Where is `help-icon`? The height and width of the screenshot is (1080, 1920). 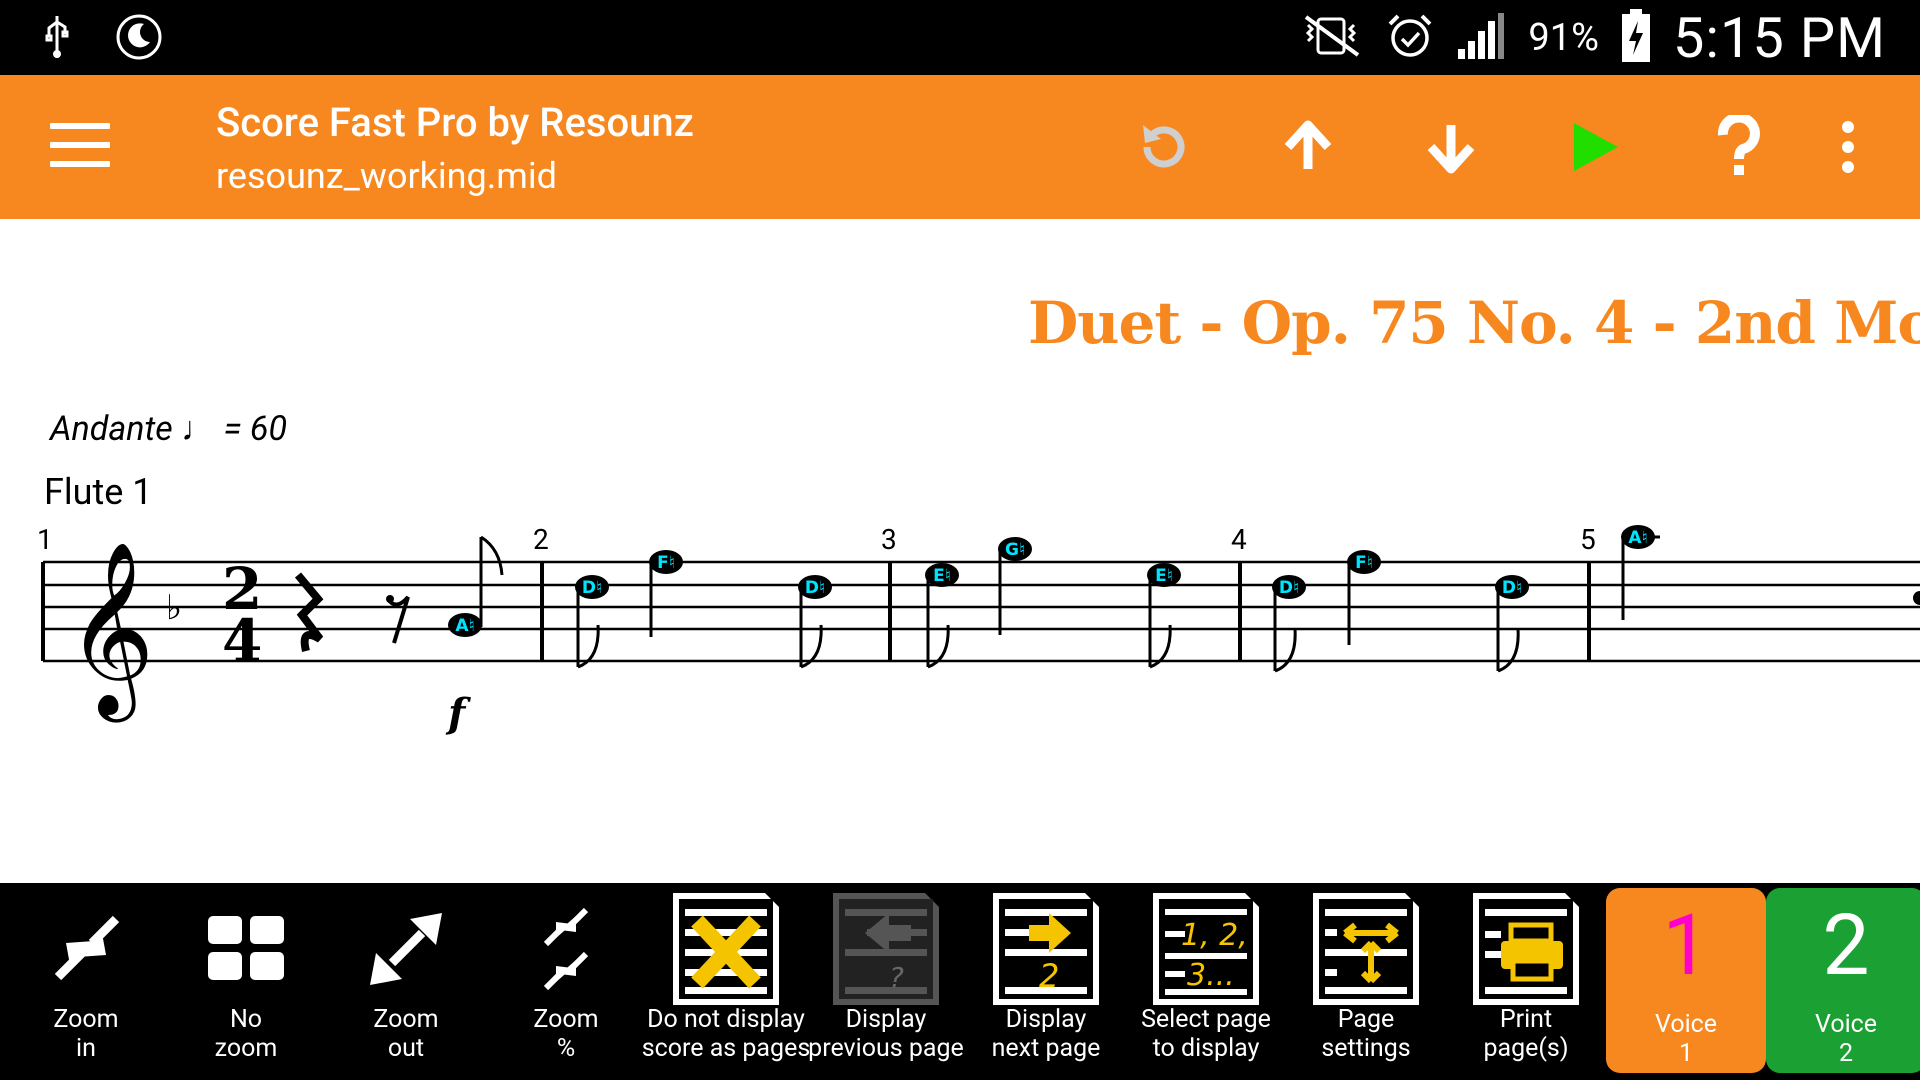
help-icon is located at coordinates (1739, 147).